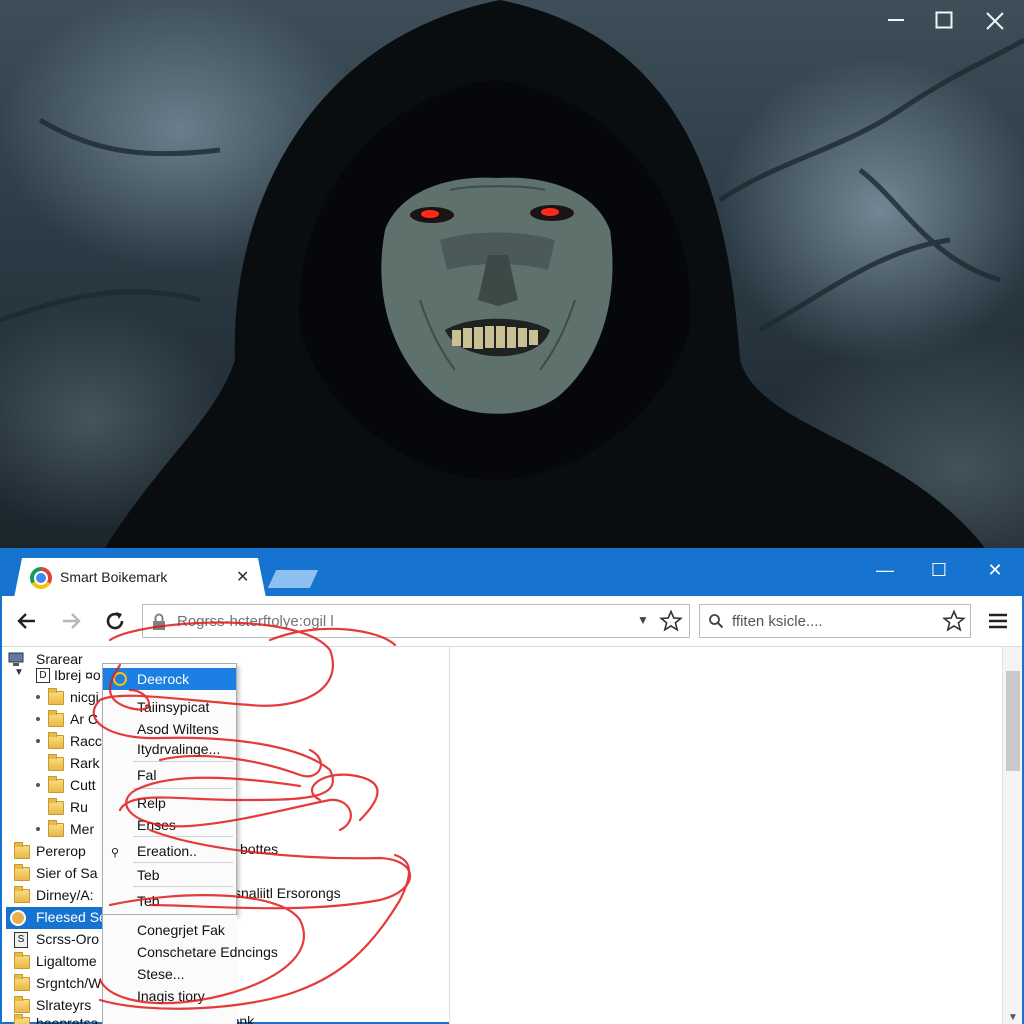 The image size is (1024, 1024). I want to click on tree-item: Cutt, so click(72, 786).